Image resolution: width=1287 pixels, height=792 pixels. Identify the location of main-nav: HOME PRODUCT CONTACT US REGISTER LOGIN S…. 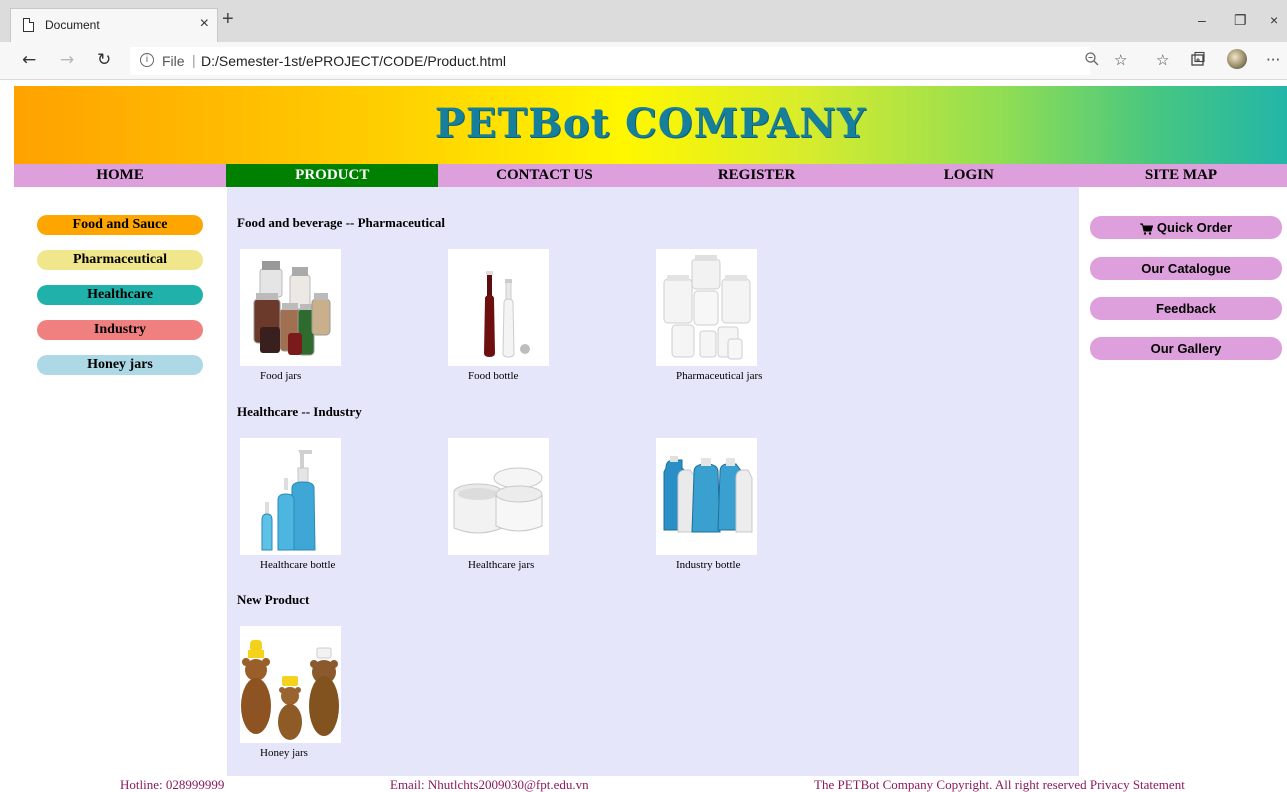
(650, 175).